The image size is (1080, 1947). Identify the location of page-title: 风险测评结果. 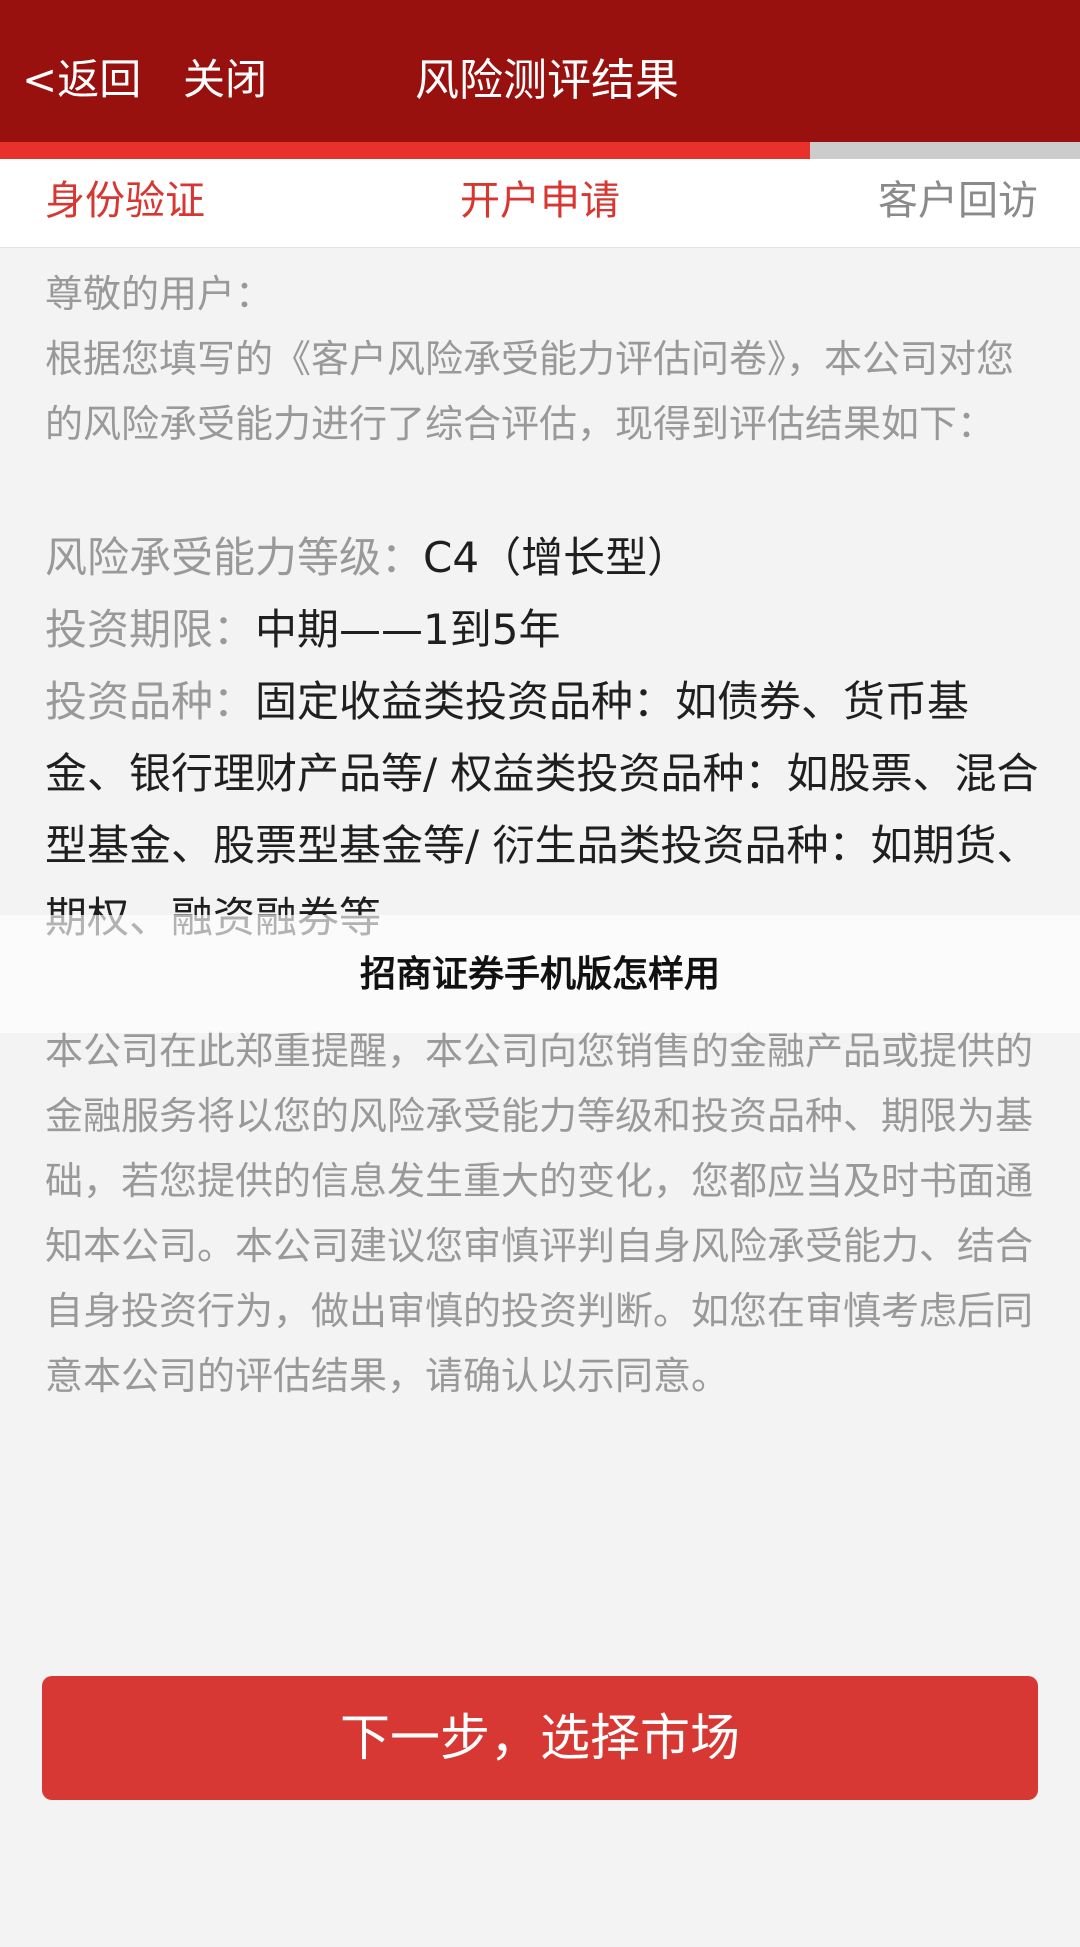
(547, 80).